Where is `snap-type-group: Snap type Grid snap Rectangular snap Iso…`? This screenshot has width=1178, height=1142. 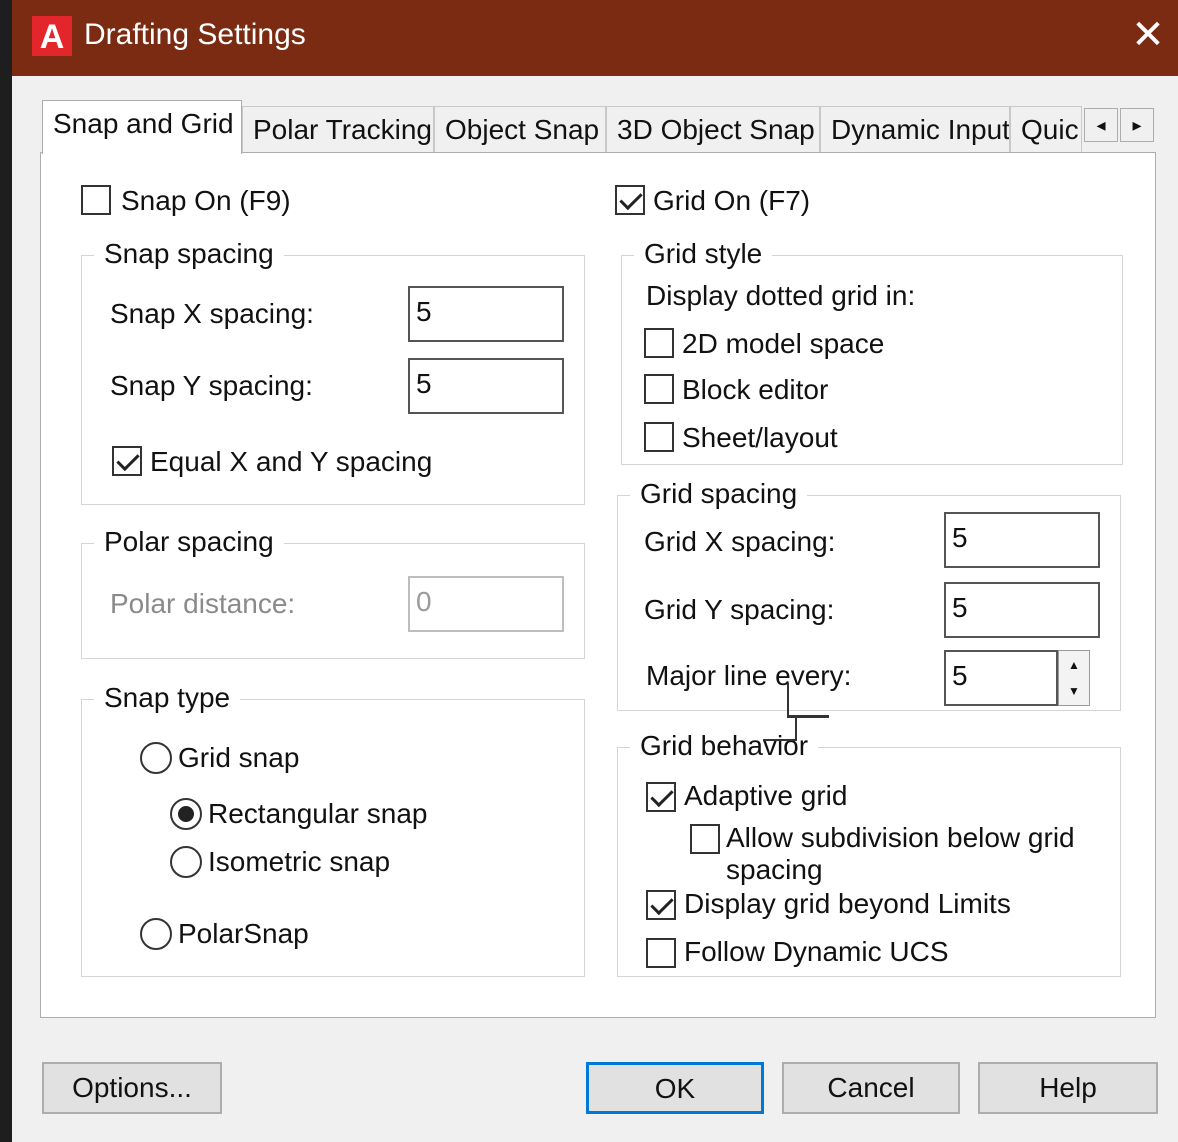 snap-type-group: Snap type Grid snap Rectangular snap Iso… is located at coordinates (333, 828).